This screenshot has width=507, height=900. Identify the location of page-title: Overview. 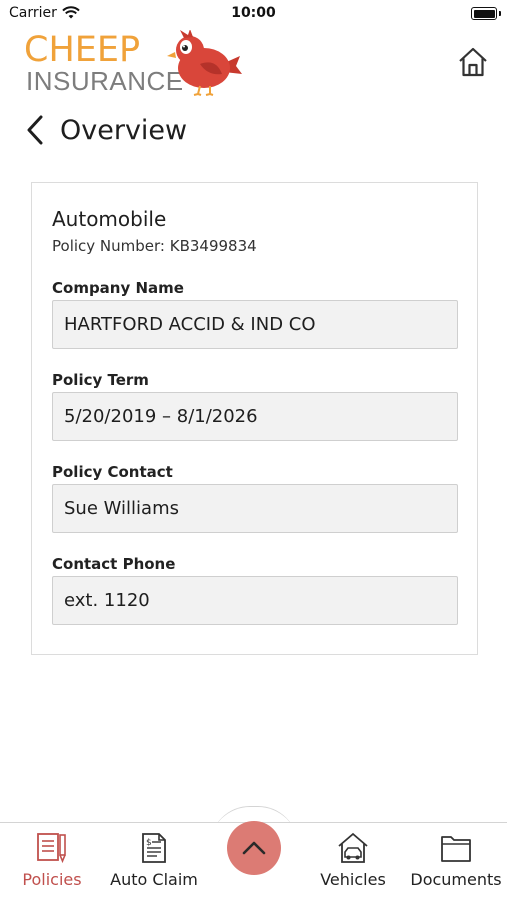
(124, 130).